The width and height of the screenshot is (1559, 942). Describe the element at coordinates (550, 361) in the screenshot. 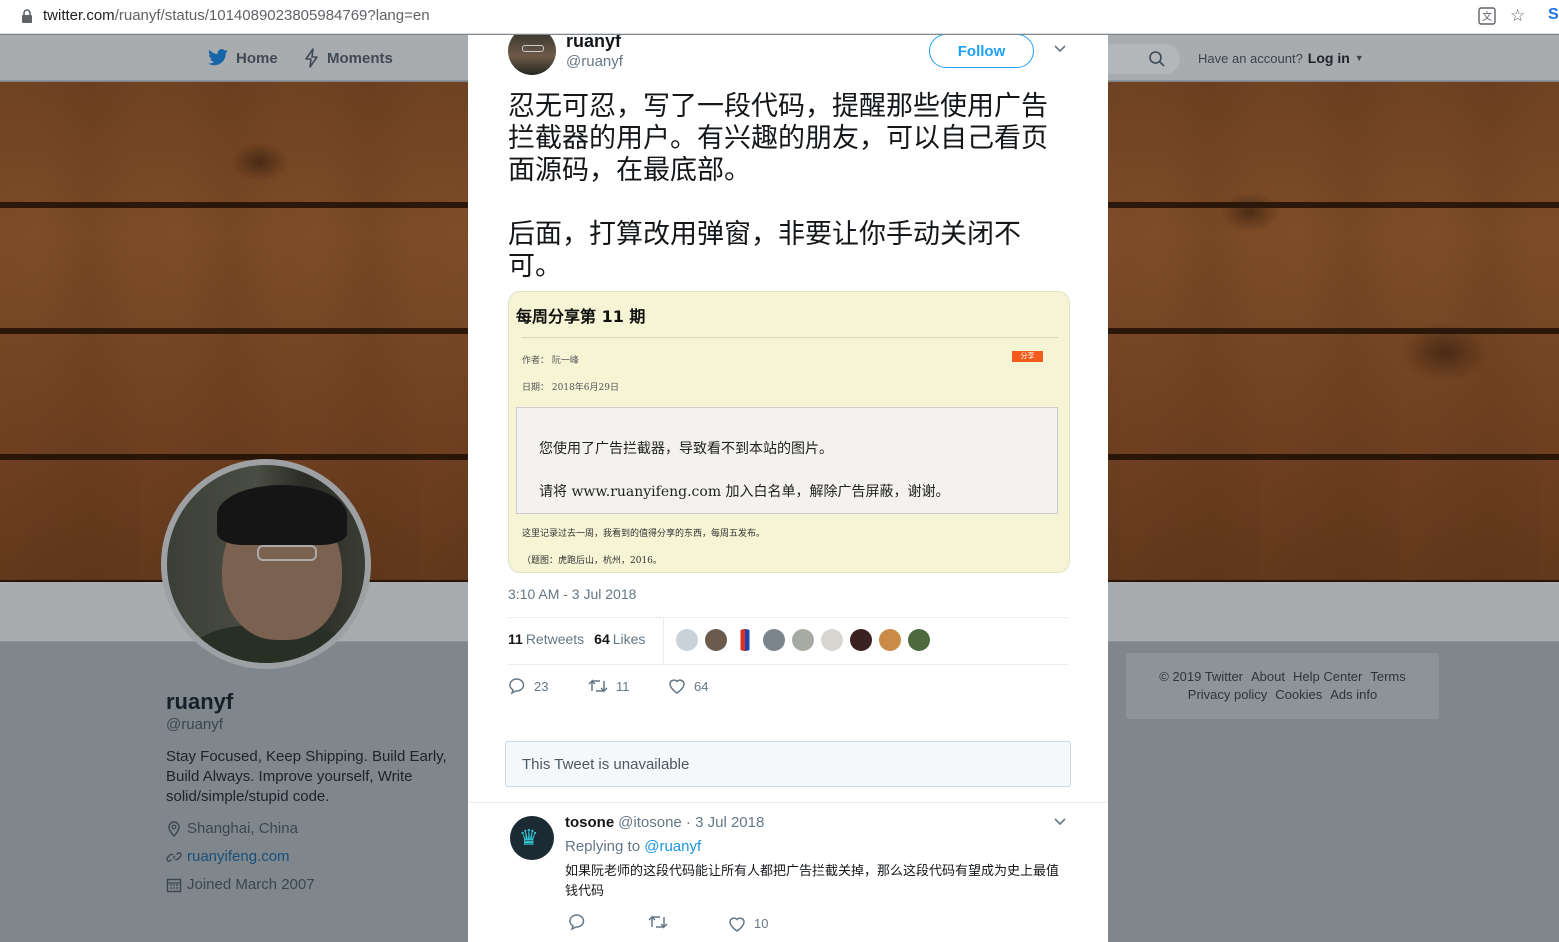

I see `card-author: 作者： 阮一峰` at that location.